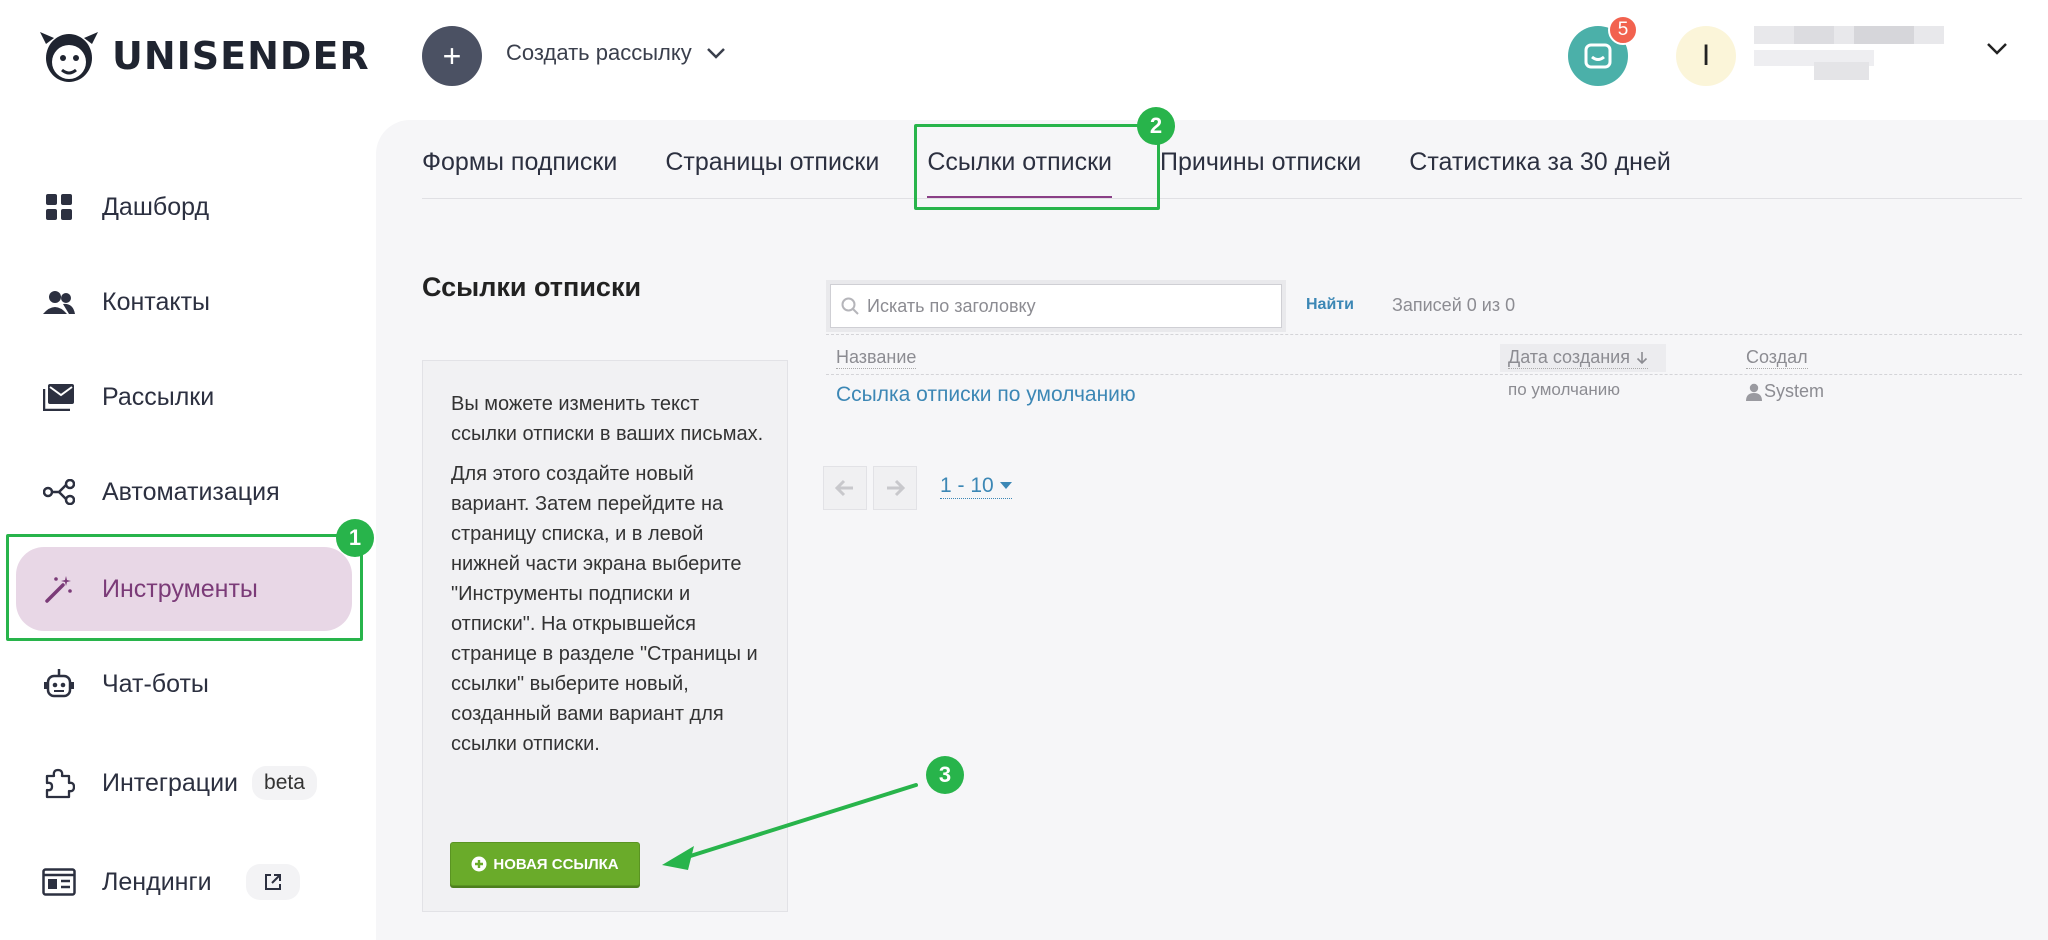  Describe the element at coordinates (790, 826) in the screenshot. I see `annotation-arrow-icon` at that location.